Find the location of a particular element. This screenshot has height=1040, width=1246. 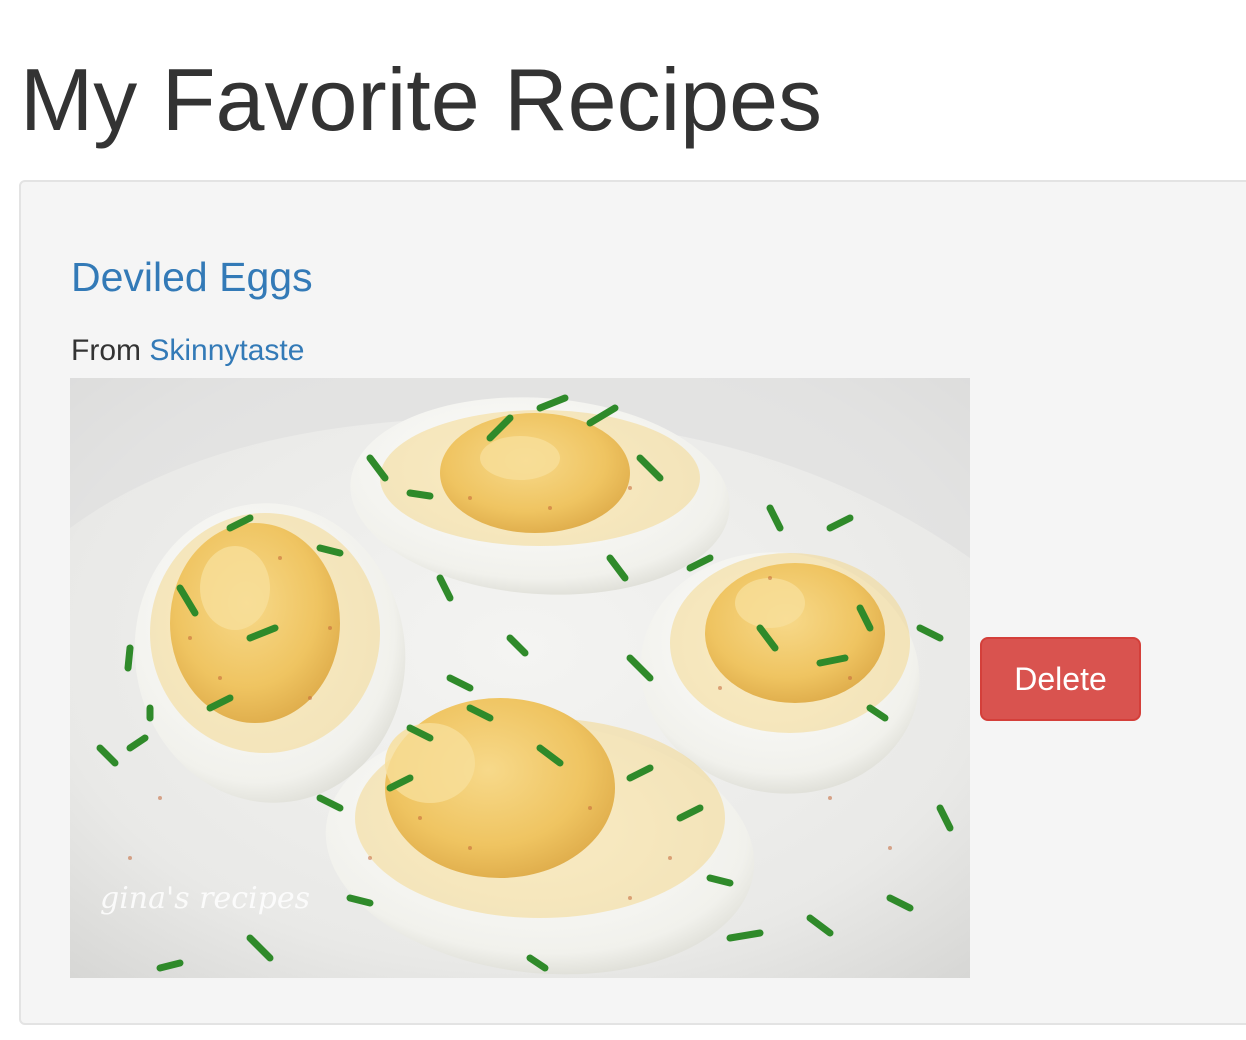

page-title: My Favorite Recipes is located at coordinates (421, 99).